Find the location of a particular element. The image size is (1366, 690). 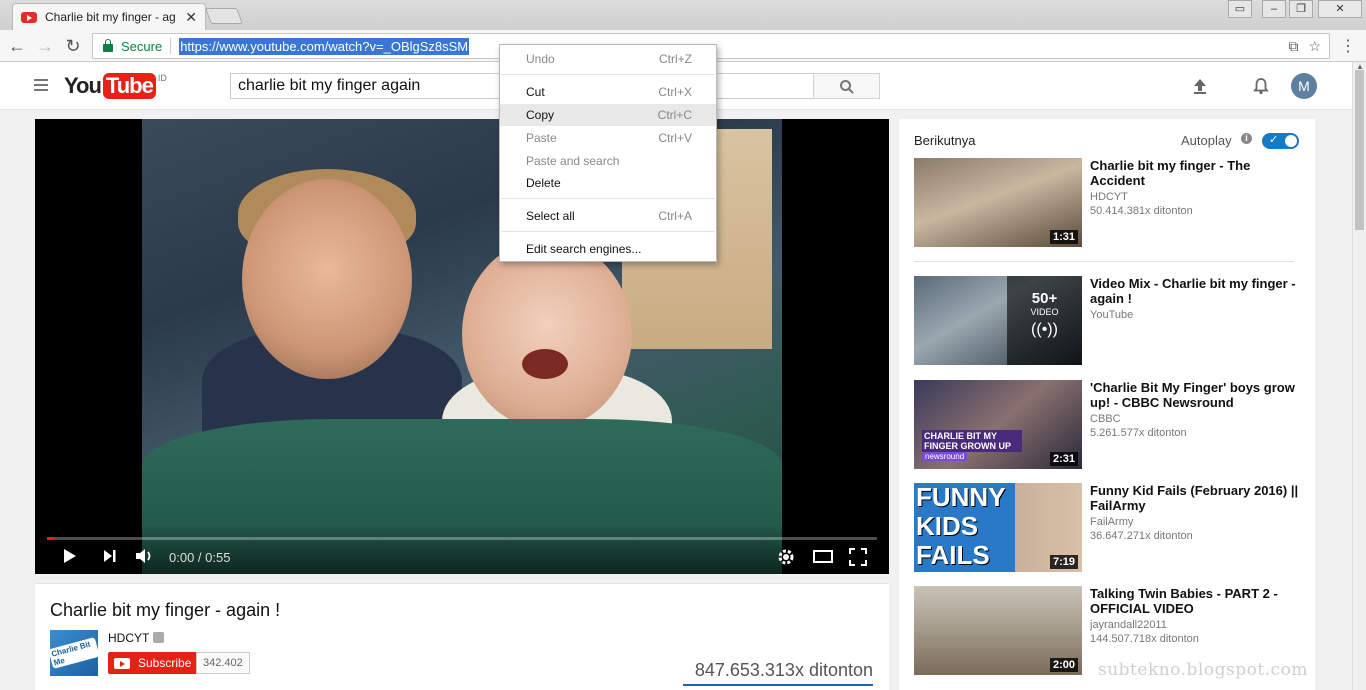

menu-item-copy: Copy Ctrl+C is located at coordinates (608, 115).